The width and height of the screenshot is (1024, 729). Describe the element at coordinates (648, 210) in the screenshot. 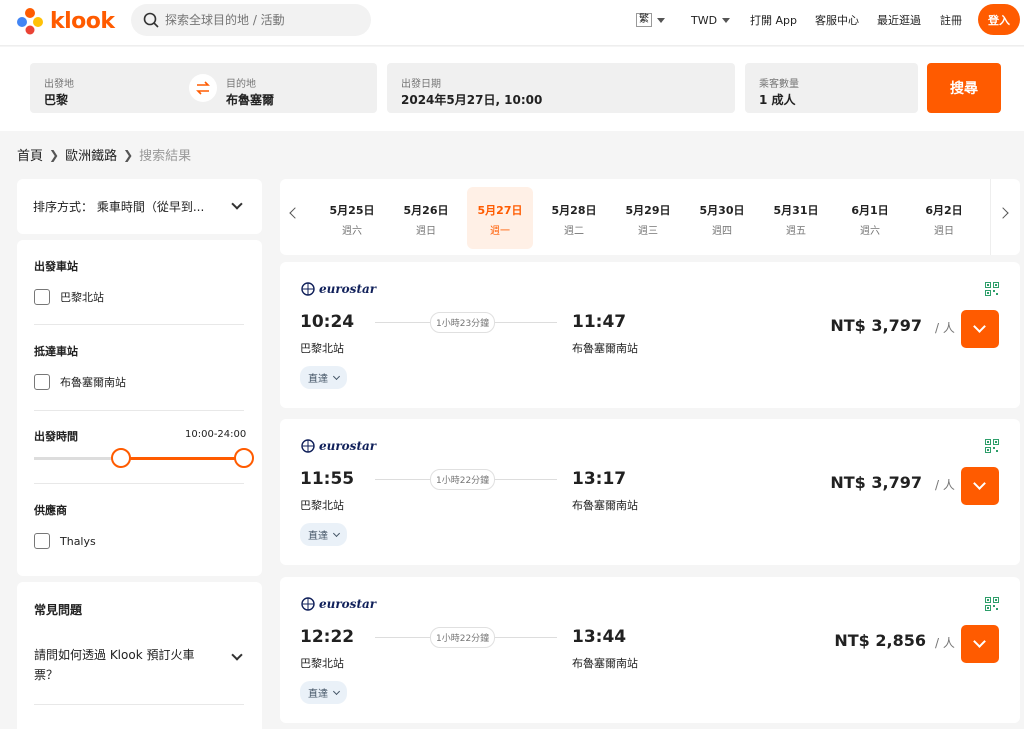

I see `date-label: 5月29日` at that location.